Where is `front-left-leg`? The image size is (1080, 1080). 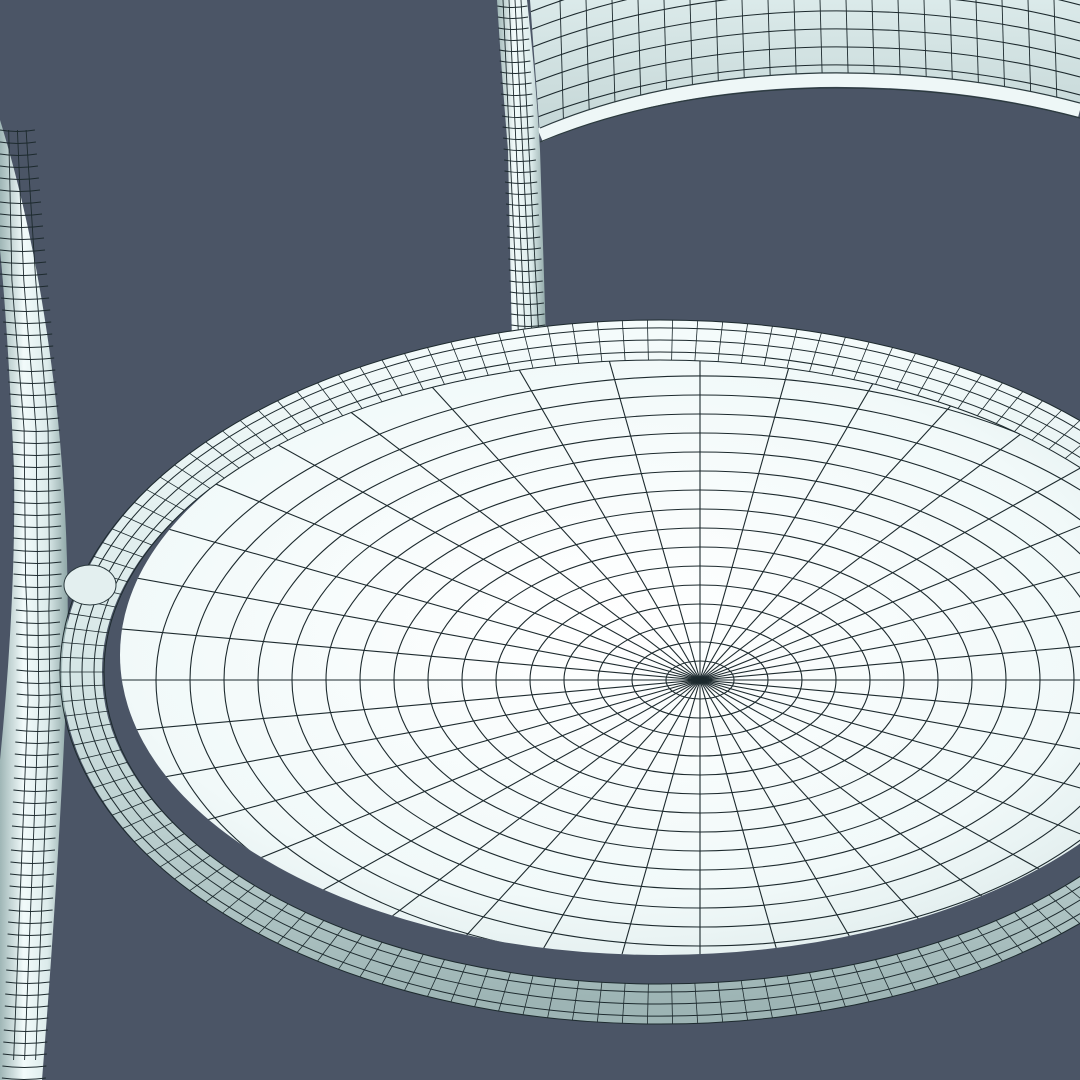 front-left-leg is located at coordinates (34, 600).